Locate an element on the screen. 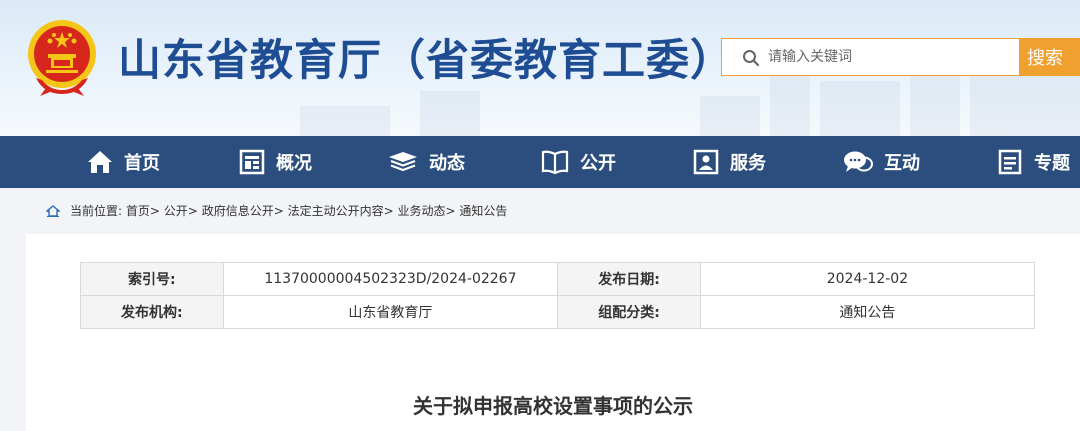 This screenshot has width=1080, height=431. search-box is located at coordinates (870, 57).